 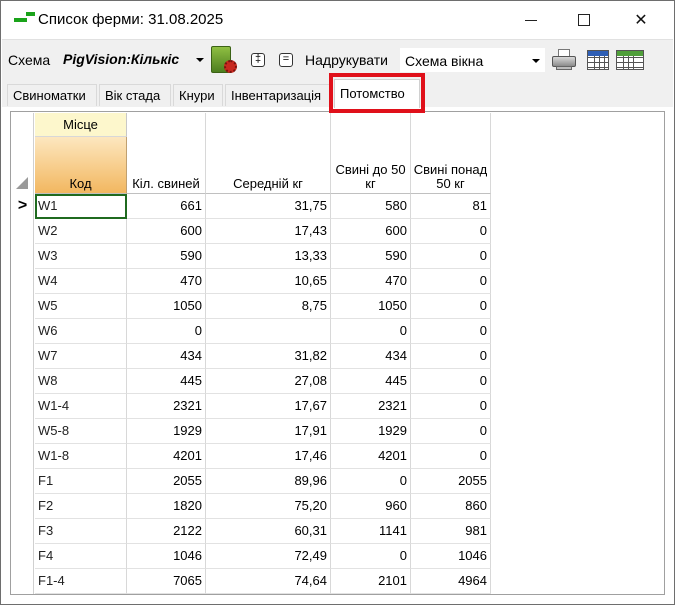 I want to click on cell-avg-kg: 74,64, so click(x=268, y=581).